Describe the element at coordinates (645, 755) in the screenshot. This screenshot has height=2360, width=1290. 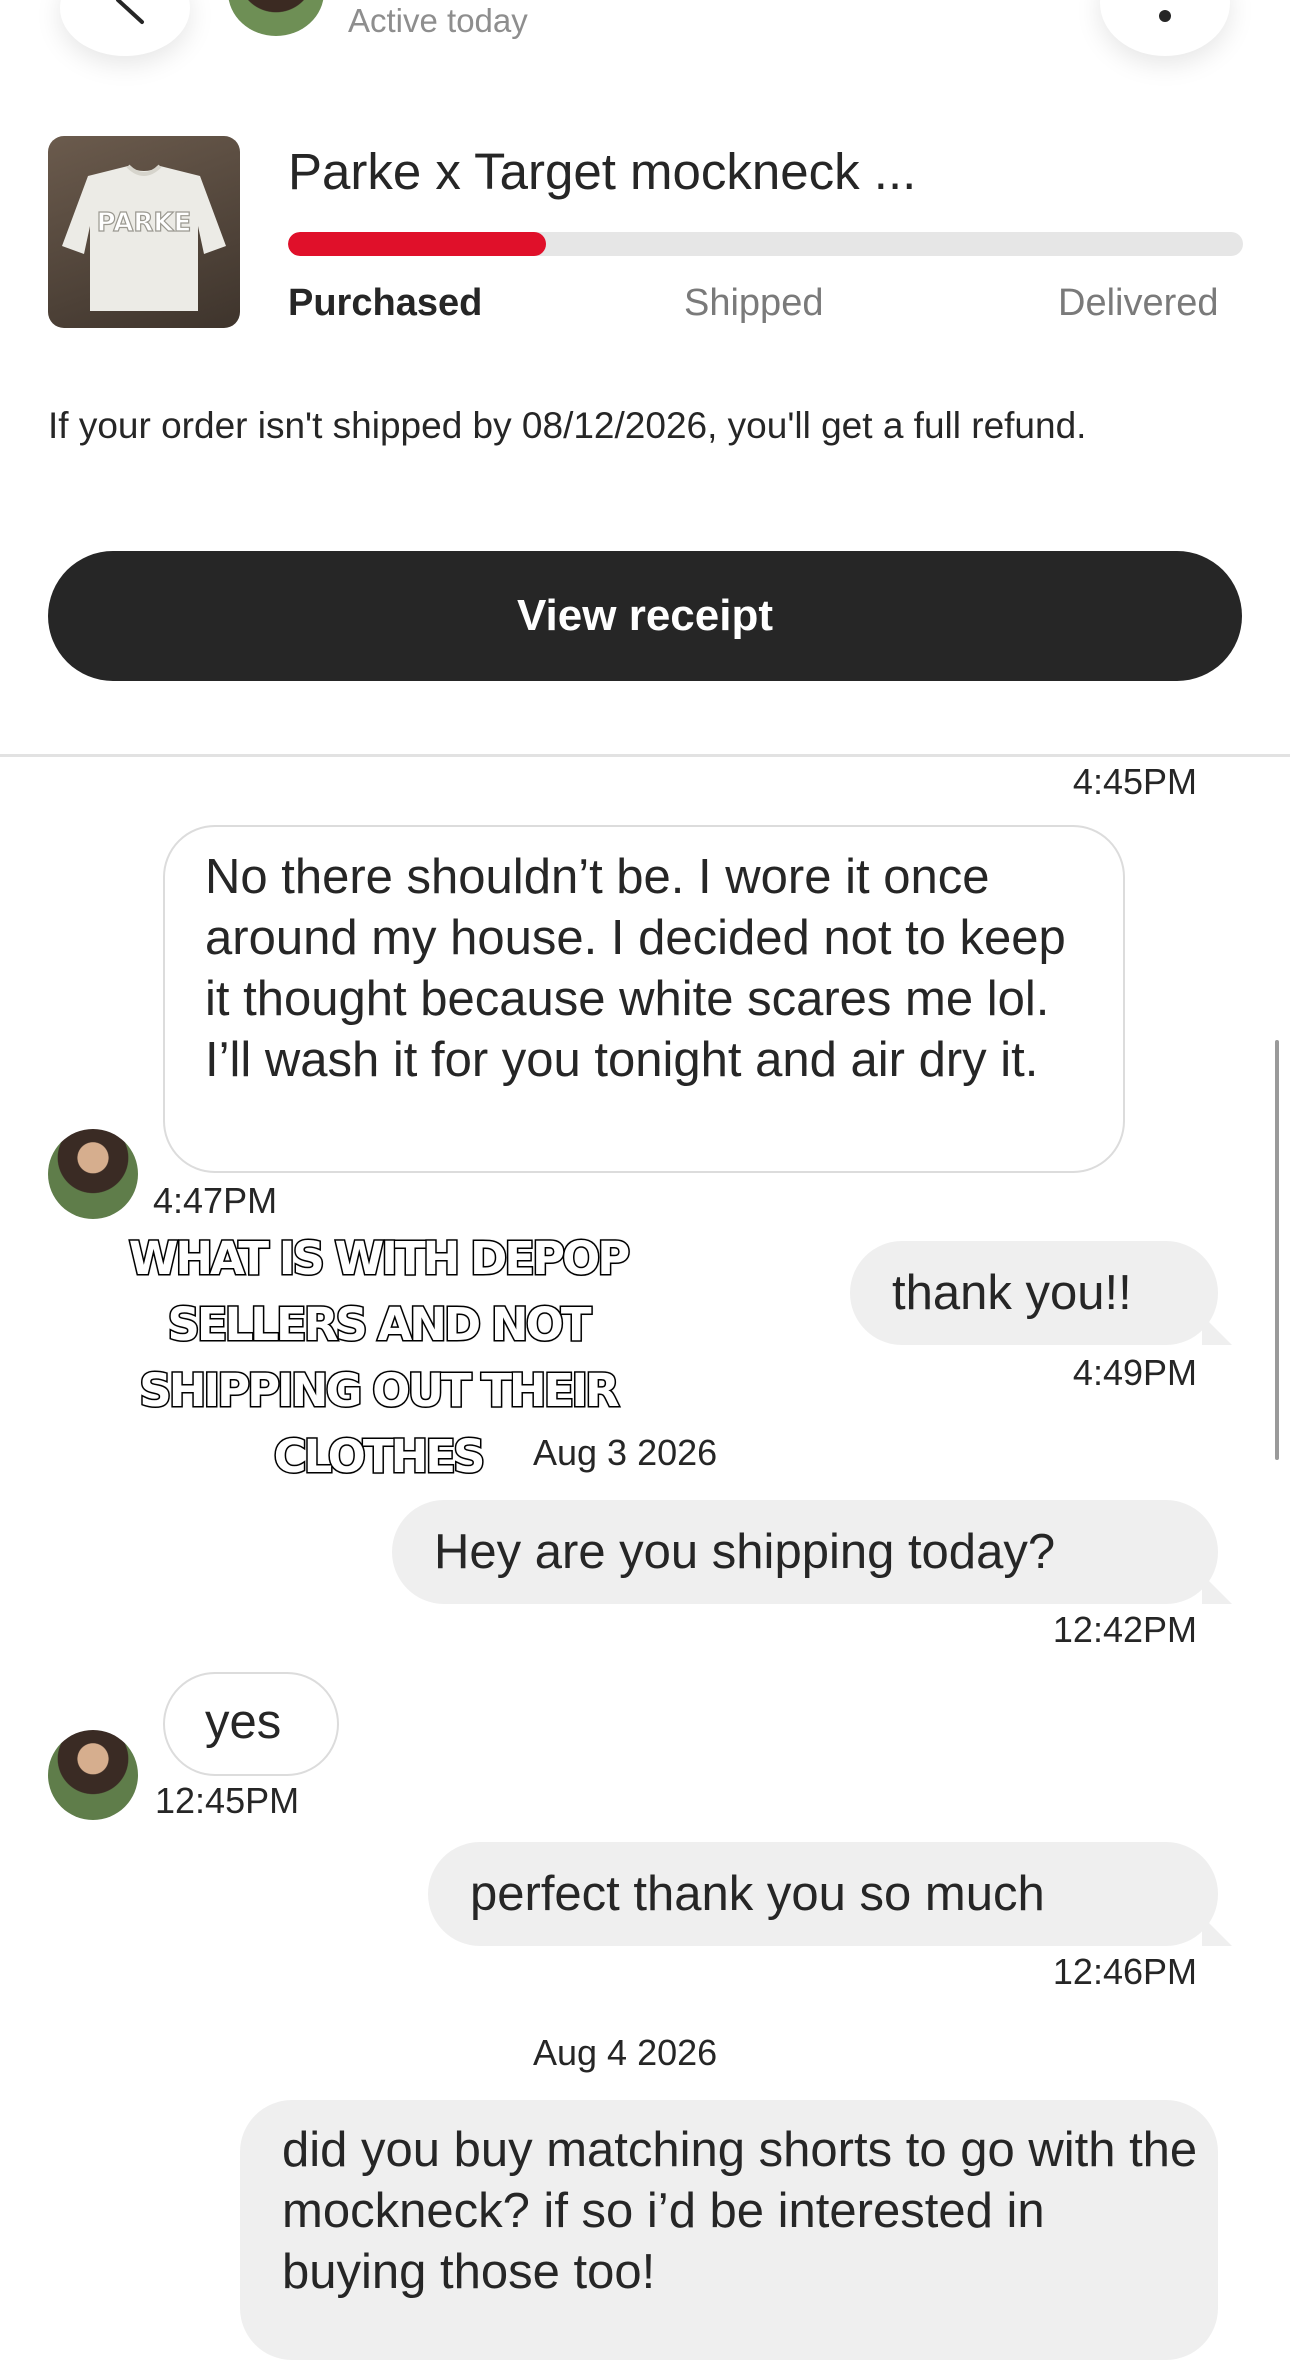
I see `section-divider` at that location.